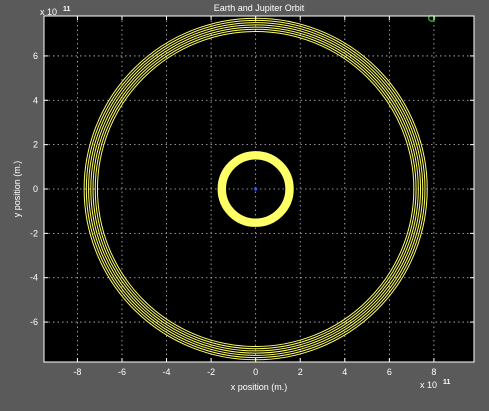 The image size is (489, 411). Describe the element at coordinates (167, 372) in the screenshot. I see `x-tick-label: -4` at that location.